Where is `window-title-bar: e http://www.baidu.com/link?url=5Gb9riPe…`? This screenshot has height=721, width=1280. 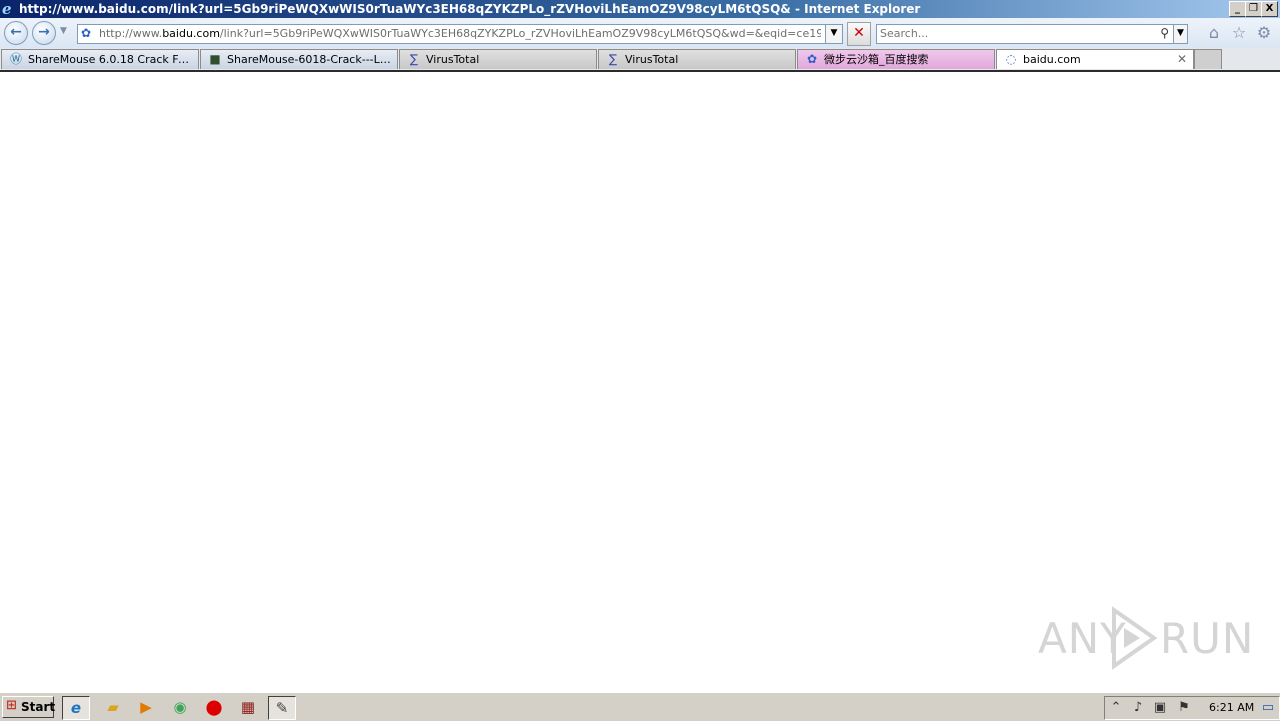
window-title-bar: e http://www.baidu.com/link?url=5Gb9riPe… is located at coordinates (640, 9).